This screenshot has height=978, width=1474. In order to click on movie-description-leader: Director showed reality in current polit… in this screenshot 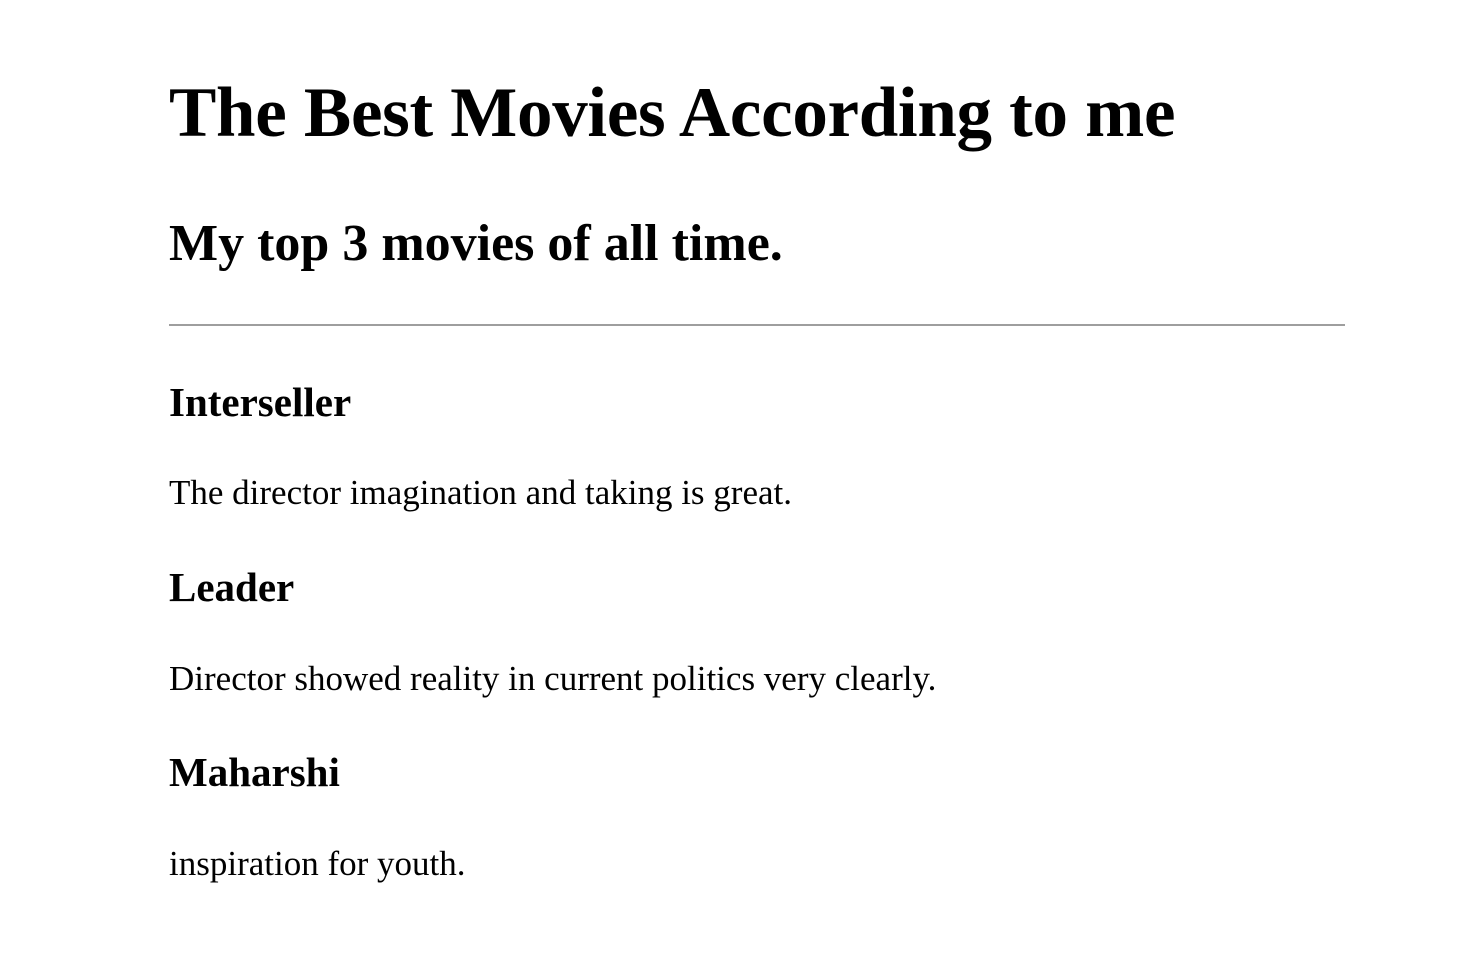, I will do `click(553, 678)`.